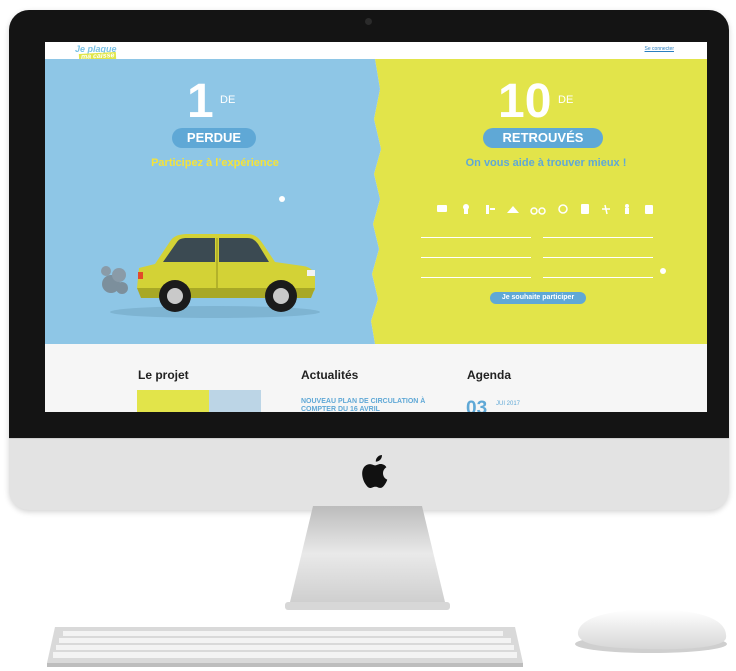 This screenshot has height=671, width=736. I want to click on hero-left-number: 1, so click(200, 101).